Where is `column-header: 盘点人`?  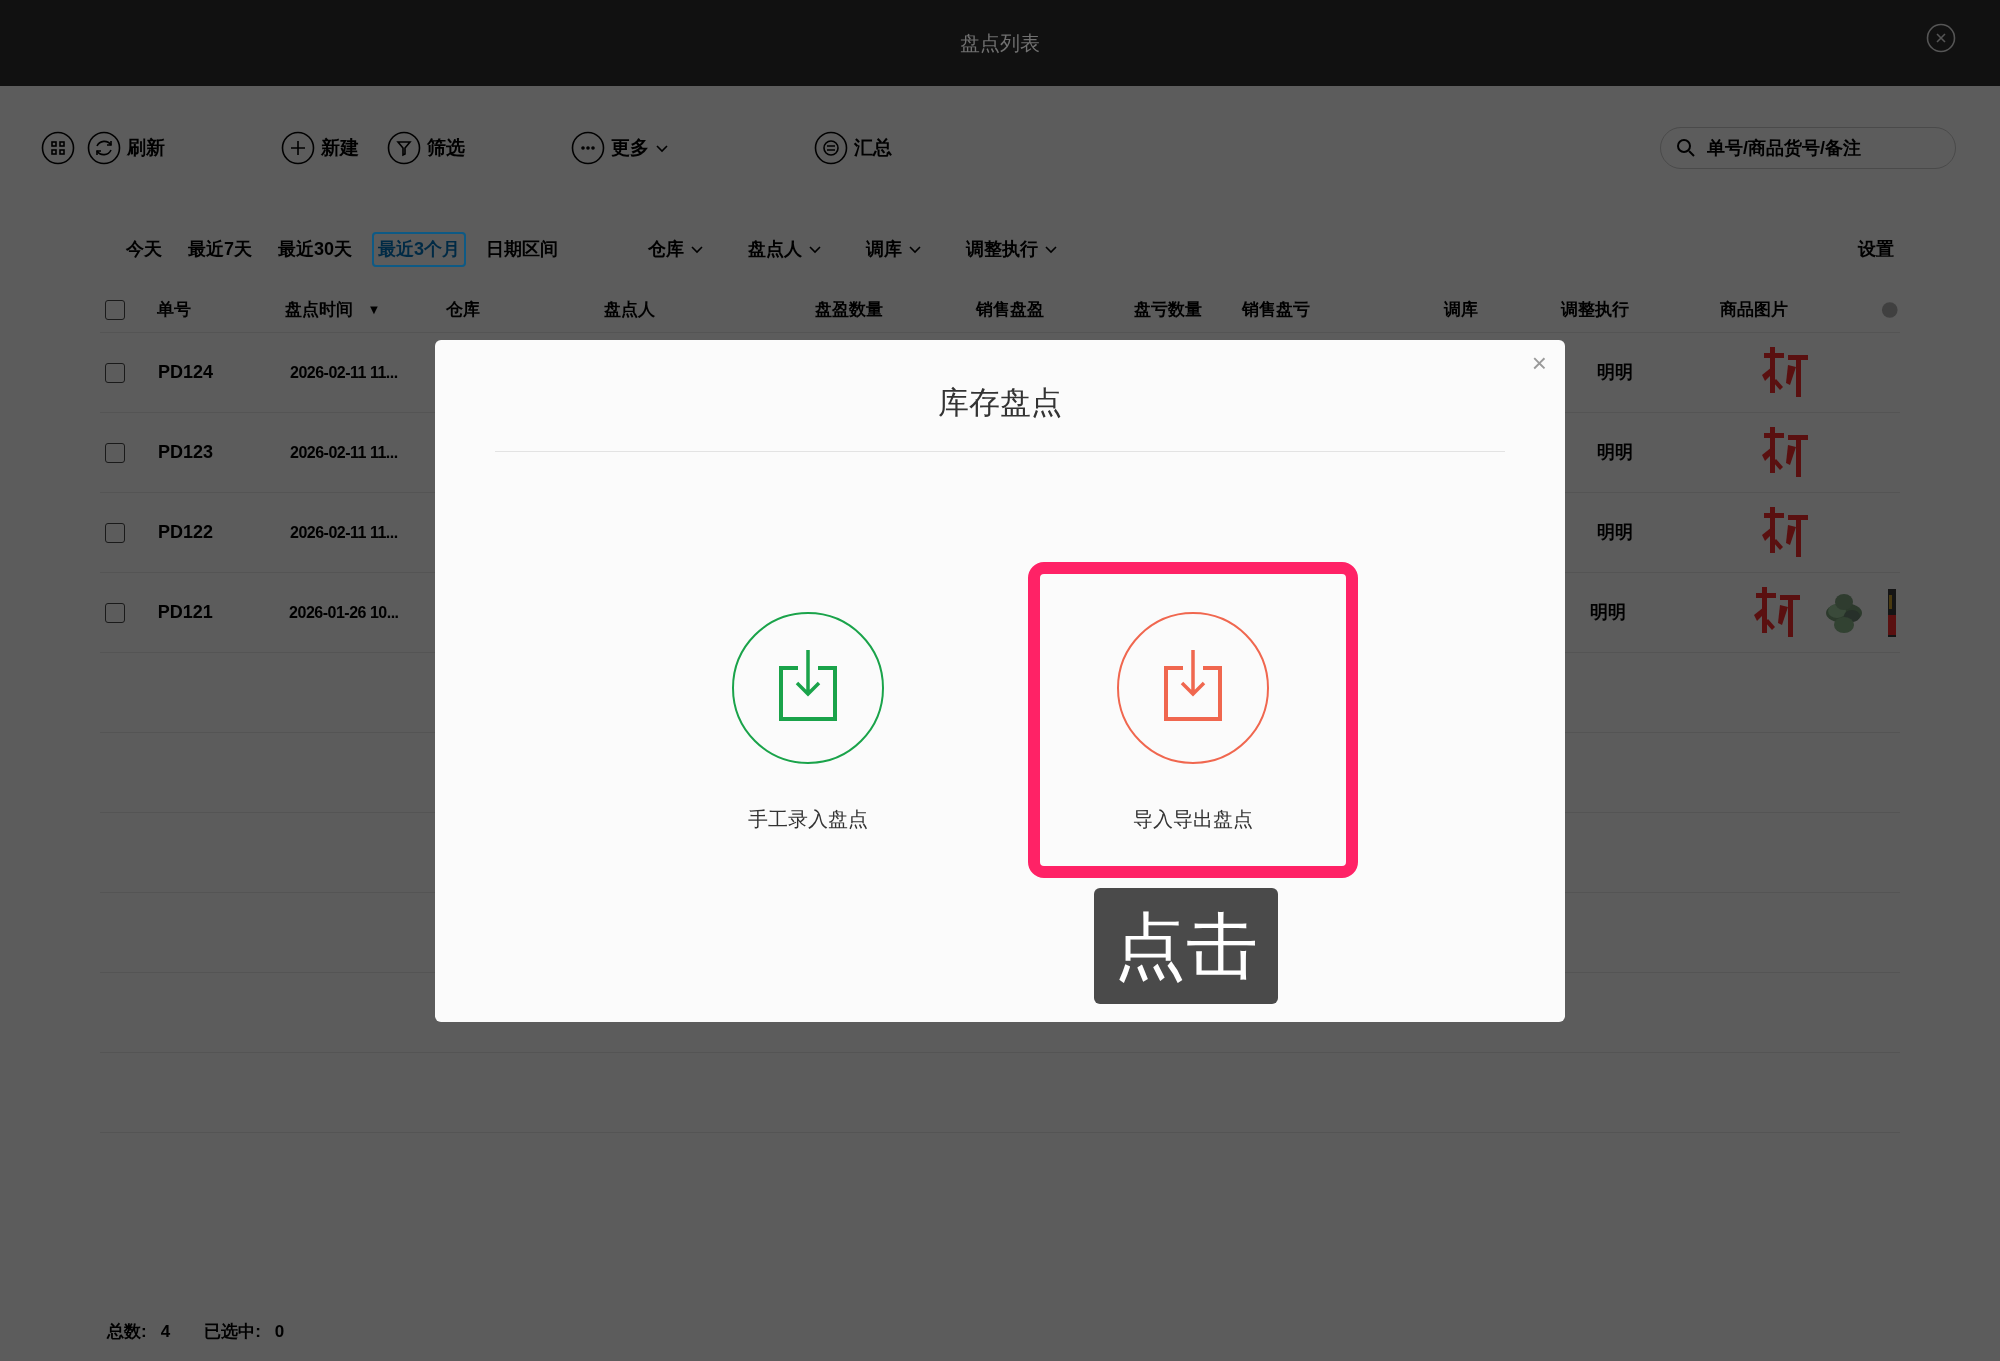 column-header: 盘点人 is located at coordinates (630, 310).